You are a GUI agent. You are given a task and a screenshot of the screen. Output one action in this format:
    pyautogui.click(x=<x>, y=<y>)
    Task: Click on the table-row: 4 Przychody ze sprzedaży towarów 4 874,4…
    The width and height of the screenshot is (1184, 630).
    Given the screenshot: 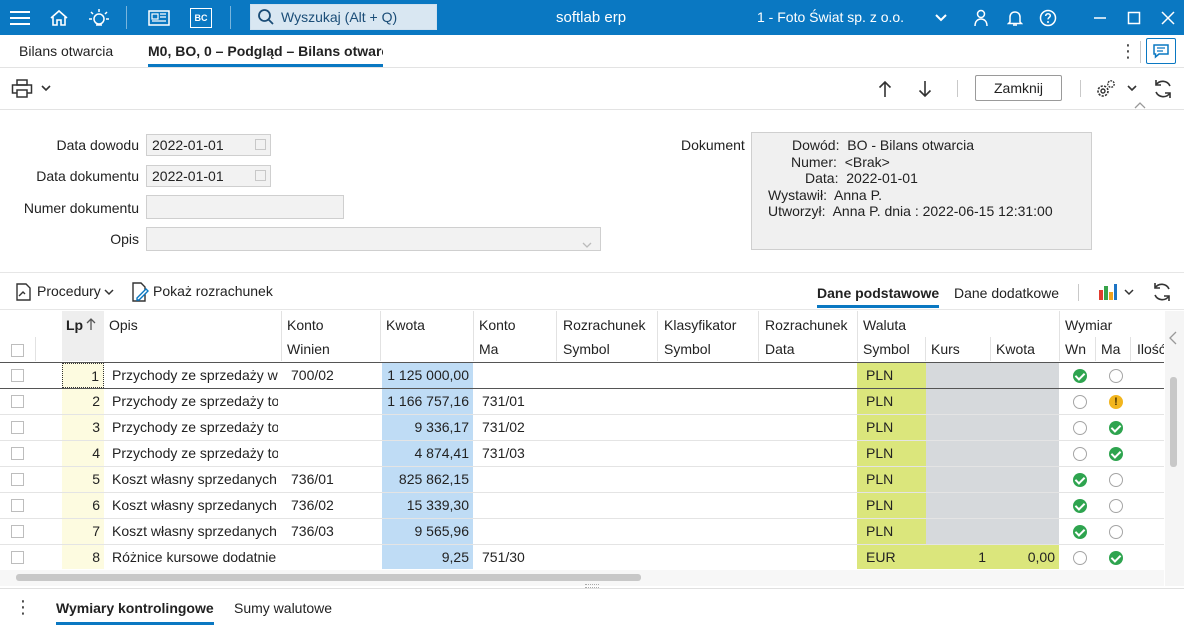 What is the action you would take?
    pyautogui.click(x=582, y=454)
    